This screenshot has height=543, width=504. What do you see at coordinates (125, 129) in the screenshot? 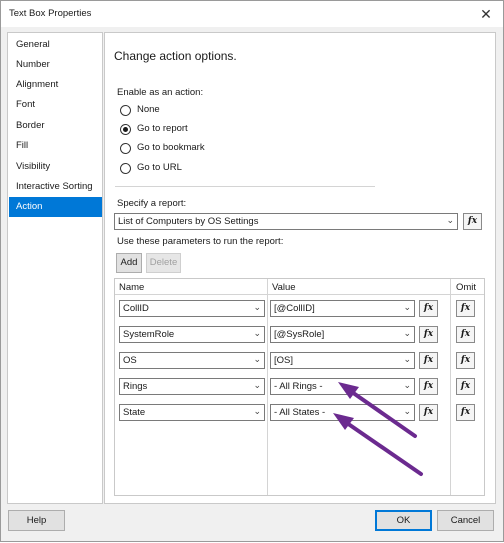
I see `radio-go-to-report-button` at bounding box center [125, 129].